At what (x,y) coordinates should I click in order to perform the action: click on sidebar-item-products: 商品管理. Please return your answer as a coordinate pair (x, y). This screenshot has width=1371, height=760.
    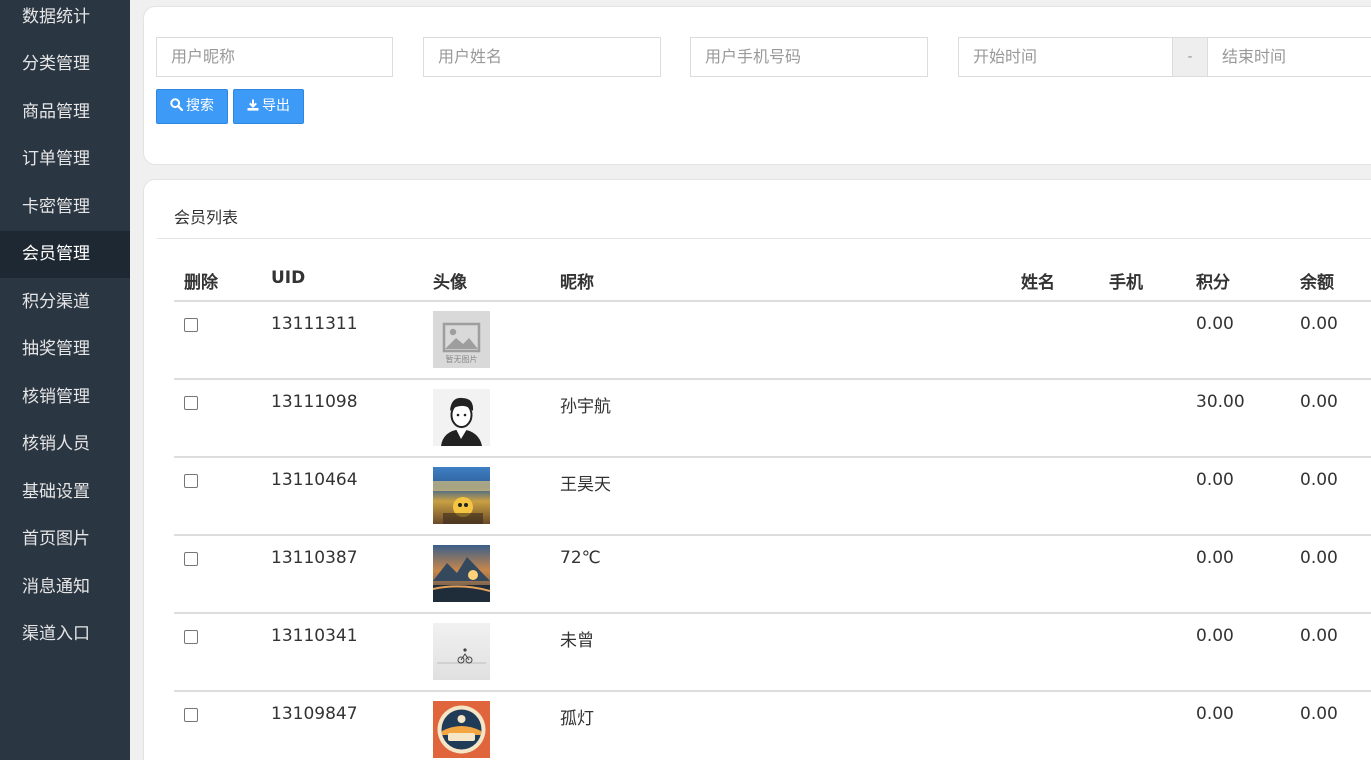
    Looking at the image, I should click on (65, 112).